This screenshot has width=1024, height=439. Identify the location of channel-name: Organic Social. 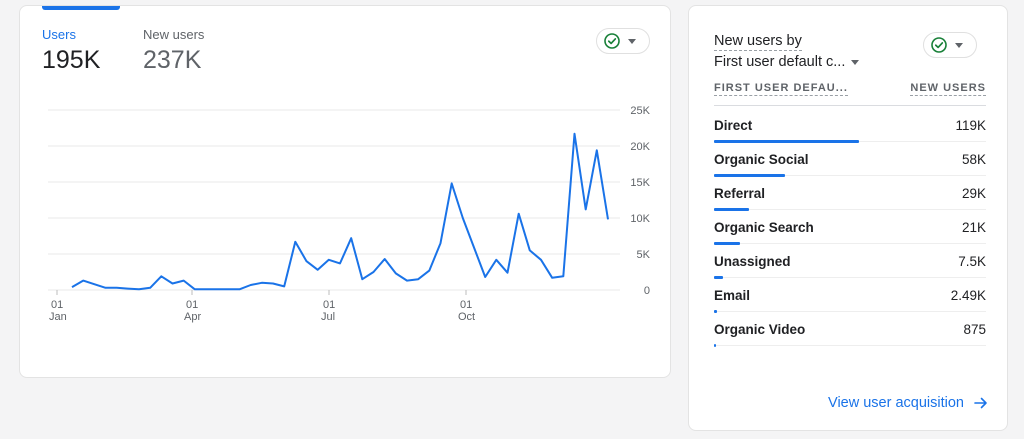
(761, 159).